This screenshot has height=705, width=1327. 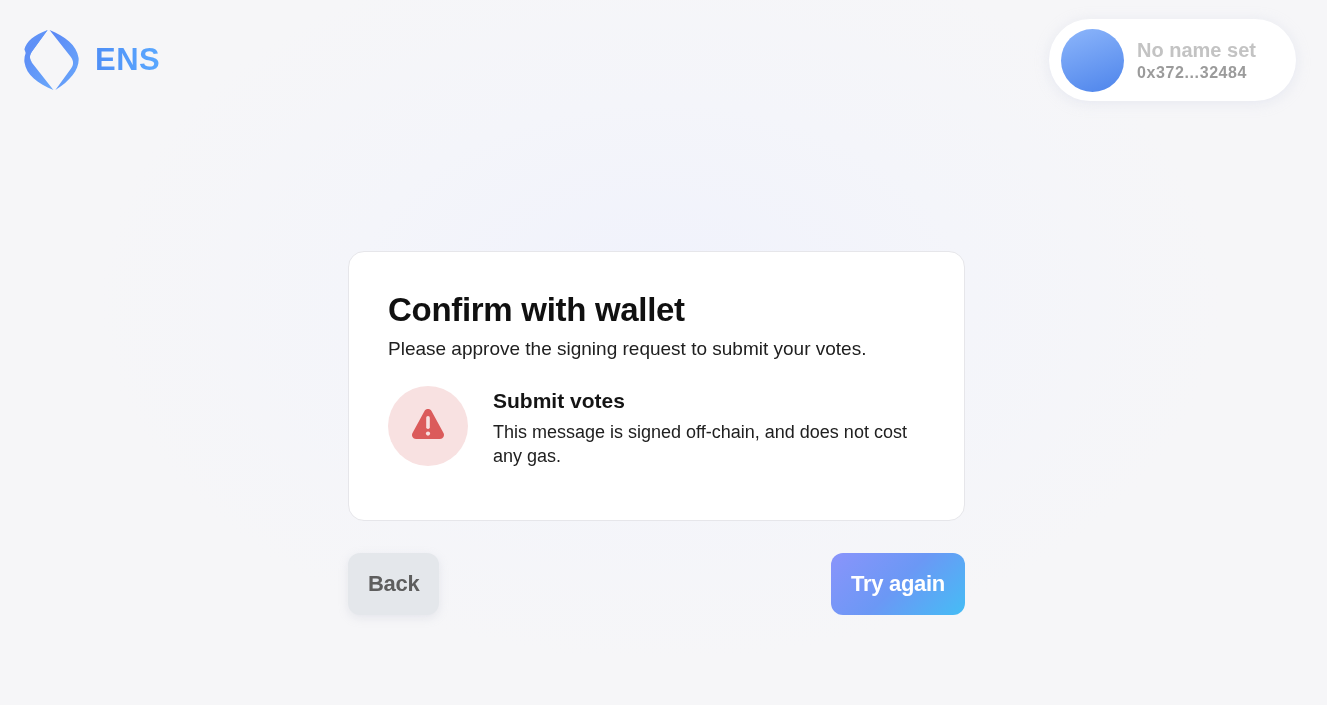 I want to click on avatar-icon, so click(x=1092, y=60).